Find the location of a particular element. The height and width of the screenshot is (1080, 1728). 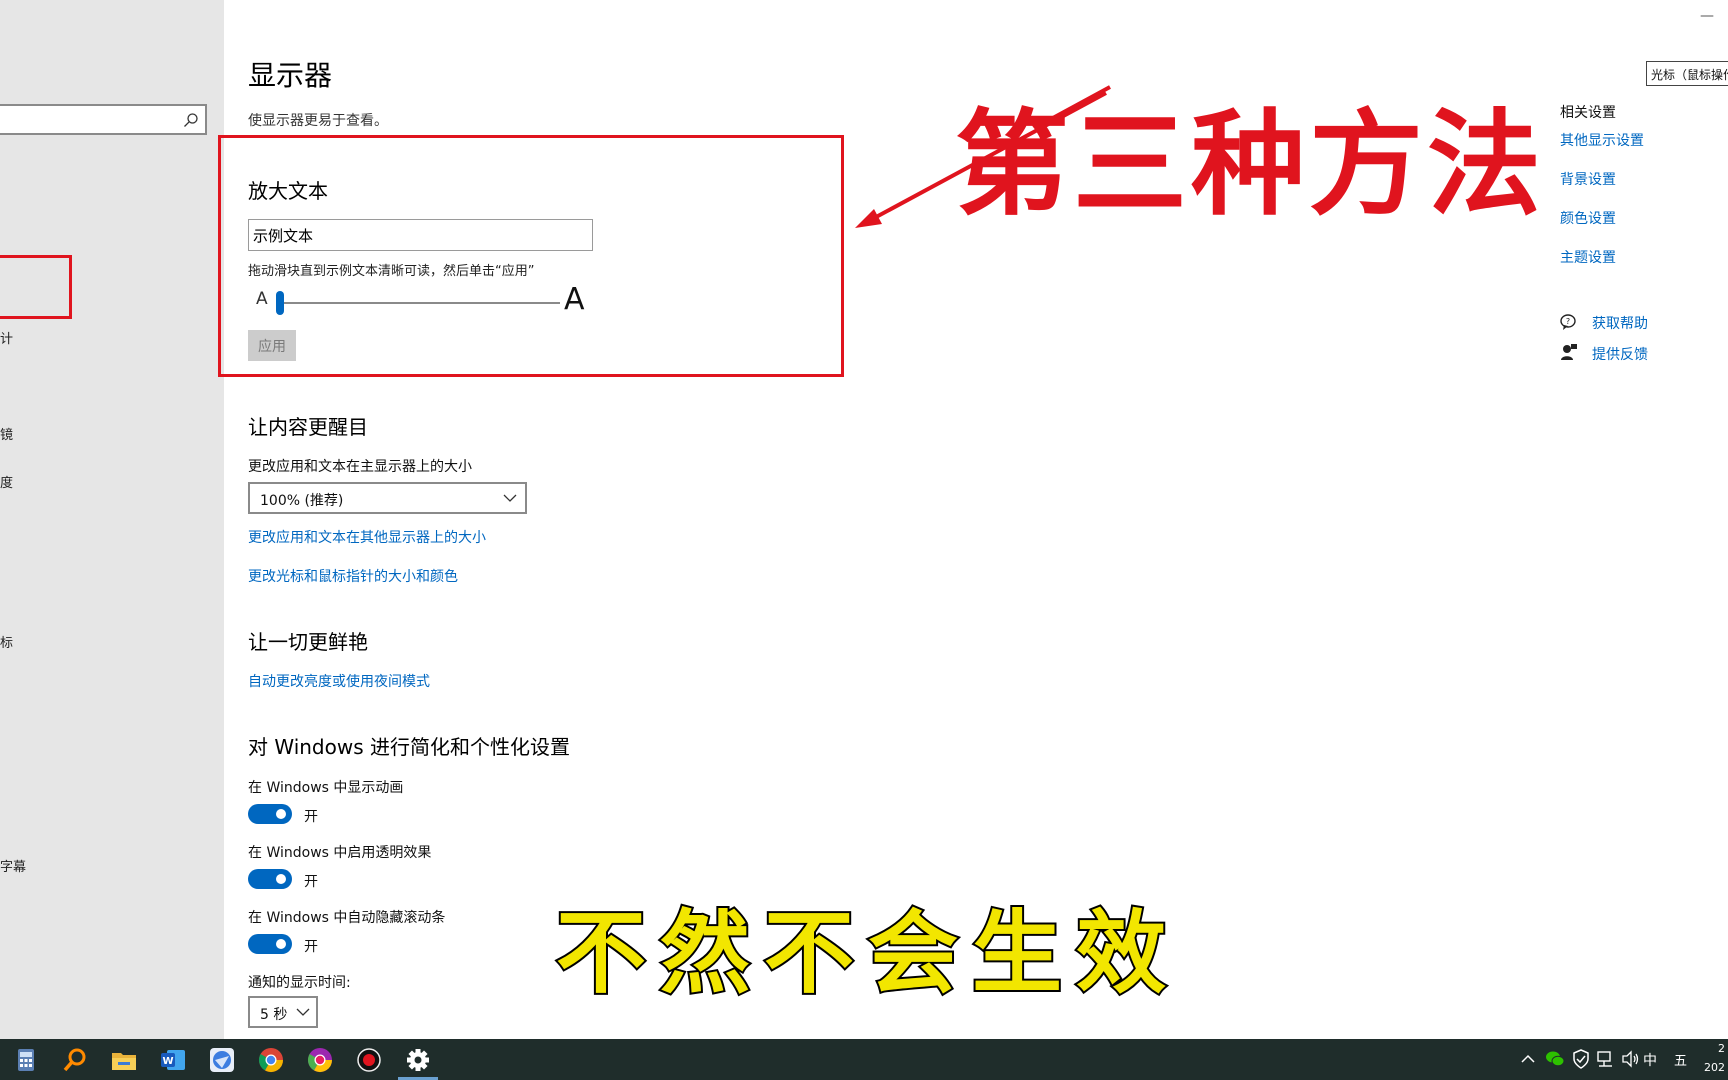

scrollbars-toggle is located at coordinates (270, 944).